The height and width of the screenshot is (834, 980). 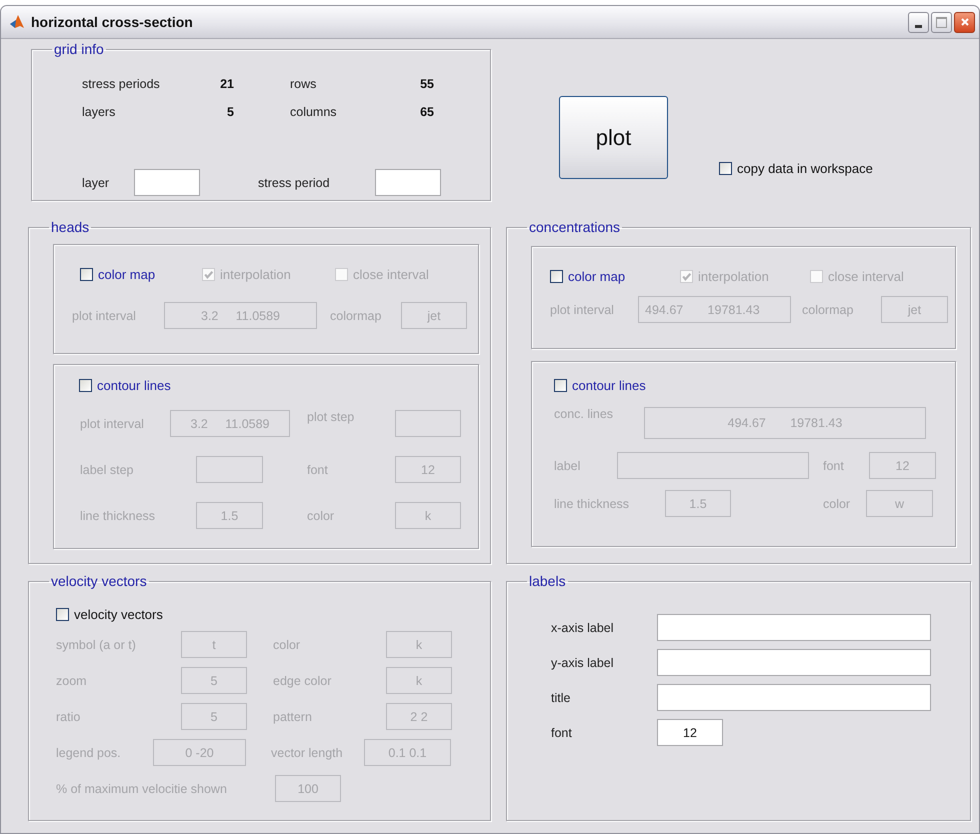 What do you see at coordinates (69, 717) in the screenshot?
I see `field-label: ratio` at bounding box center [69, 717].